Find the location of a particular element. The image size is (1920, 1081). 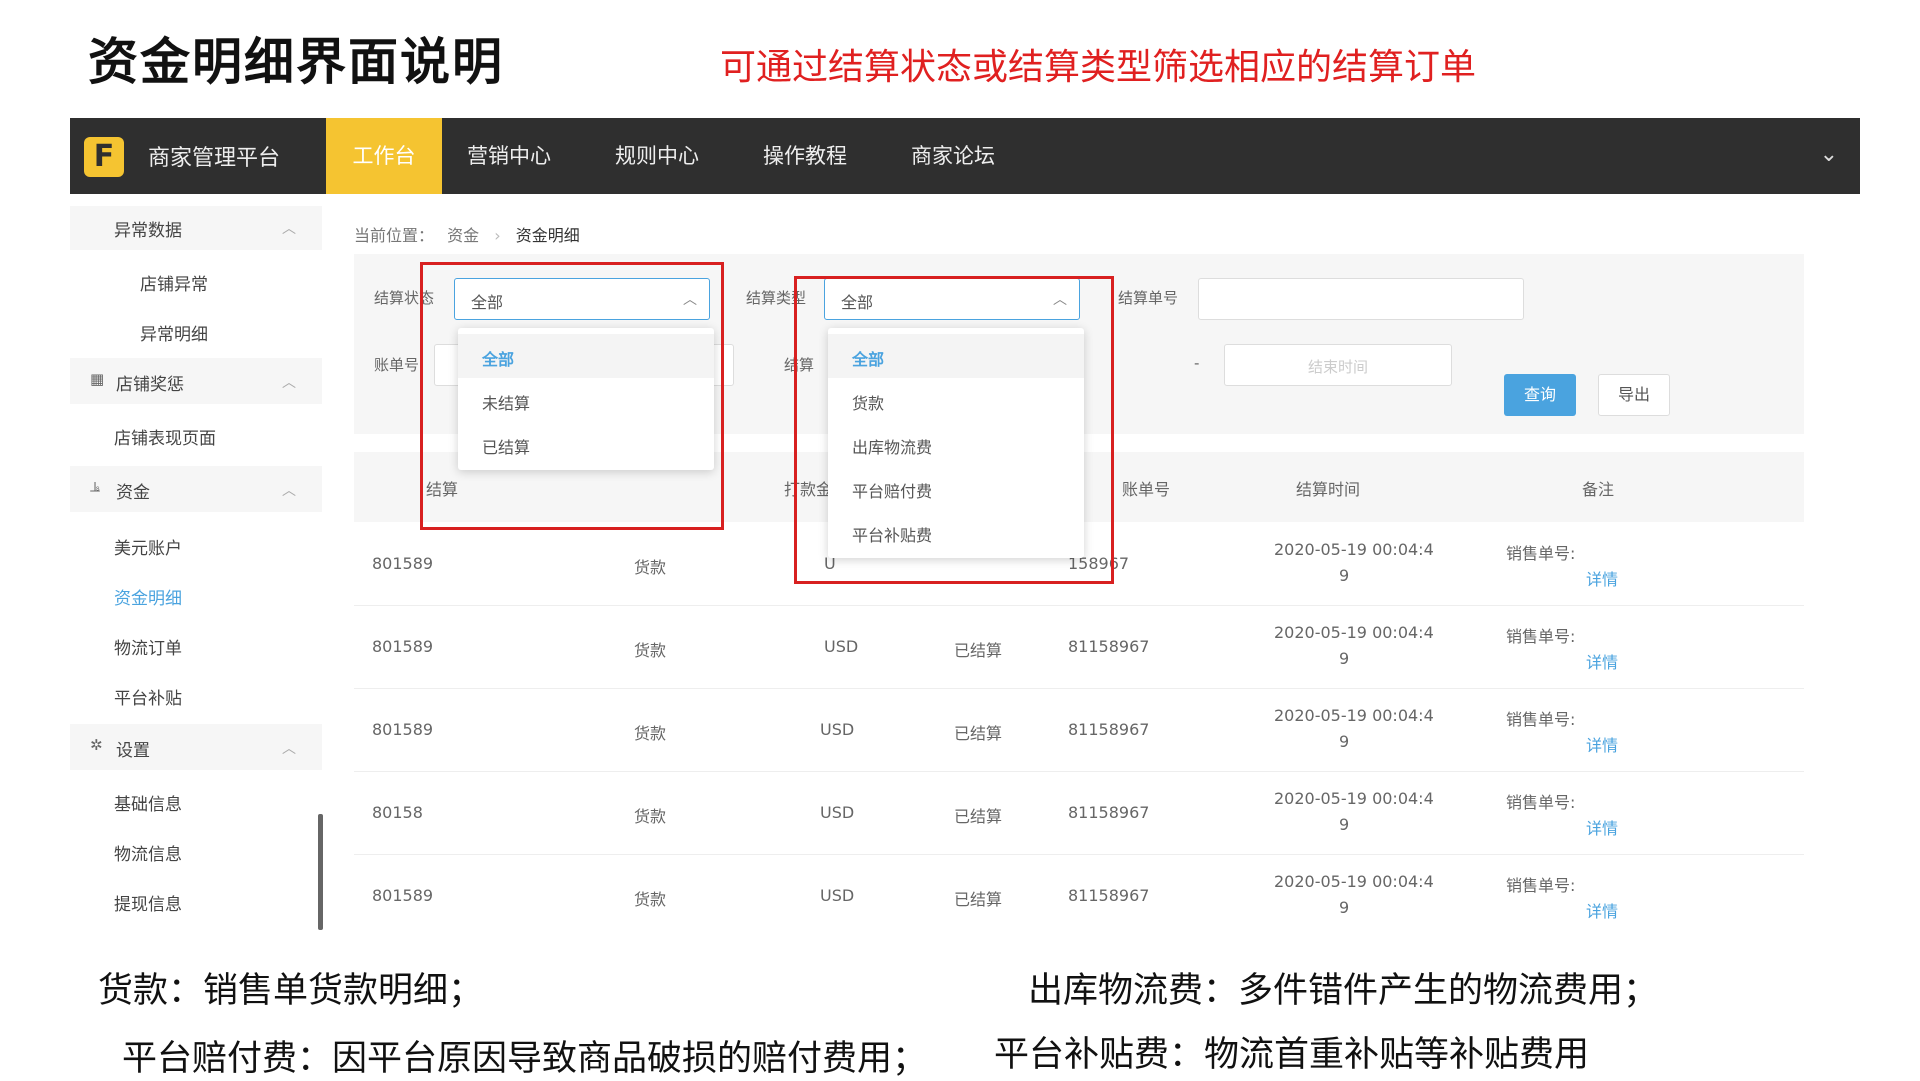

footnote-platform-compensation: 平台赔付费：因平台原因导致商品破损的赔付费用； is located at coordinates (525, 1059).